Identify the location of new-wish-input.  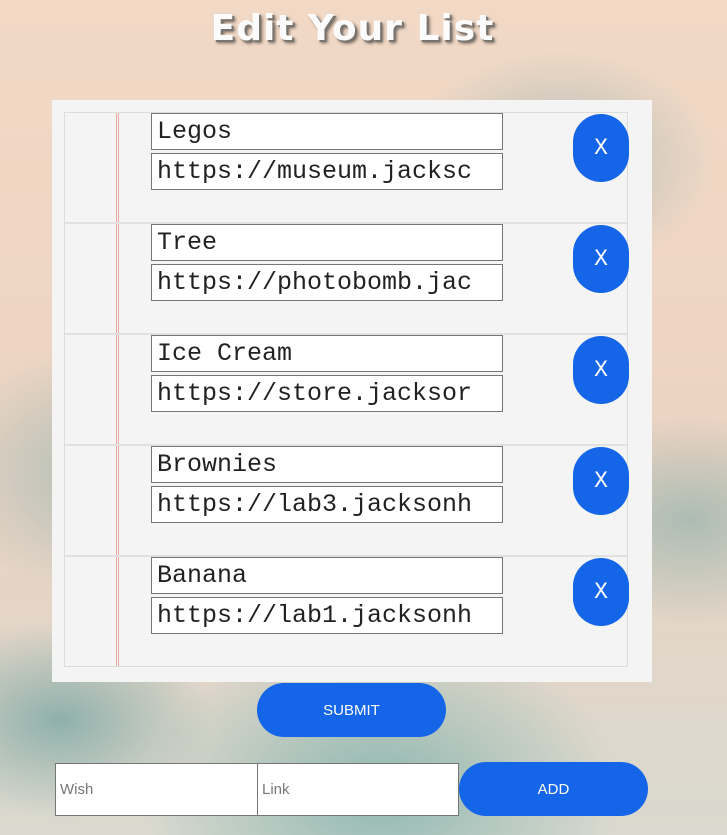
(156, 789).